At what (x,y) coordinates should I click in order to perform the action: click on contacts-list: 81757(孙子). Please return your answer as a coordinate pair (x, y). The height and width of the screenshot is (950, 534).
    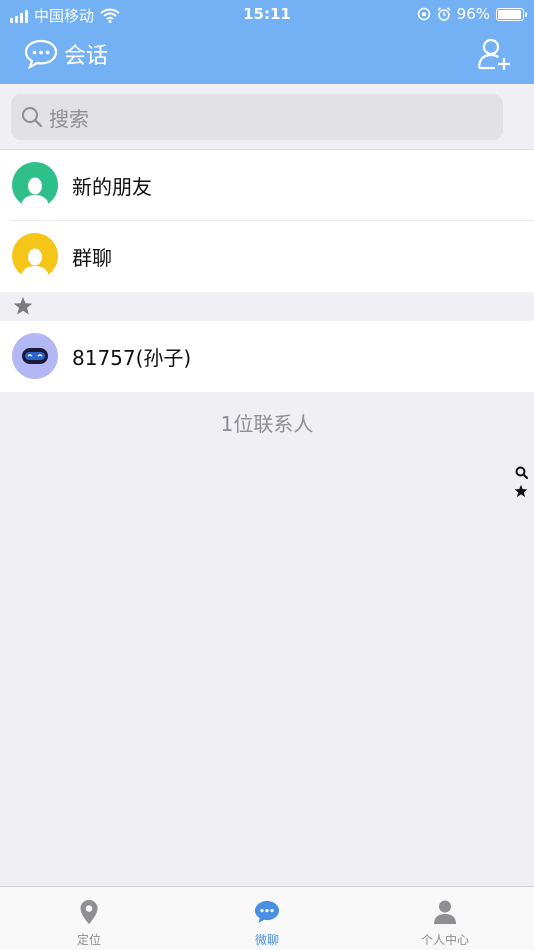
    Looking at the image, I should click on (267, 356).